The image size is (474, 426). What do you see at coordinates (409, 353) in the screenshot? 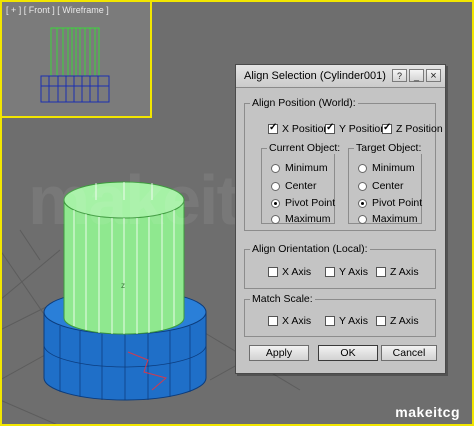
I see `cancel-button: Cancel` at bounding box center [409, 353].